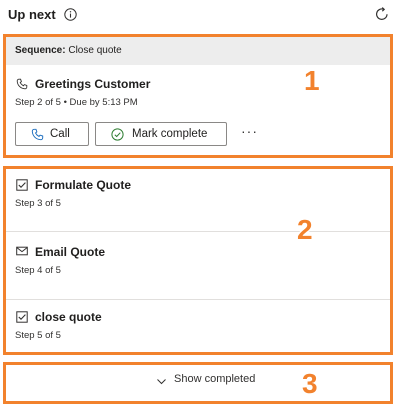  What do you see at coordinates (305, 229) in the screenshot?
I see `callout-number-2: 2` at bounding box center [305, 229].